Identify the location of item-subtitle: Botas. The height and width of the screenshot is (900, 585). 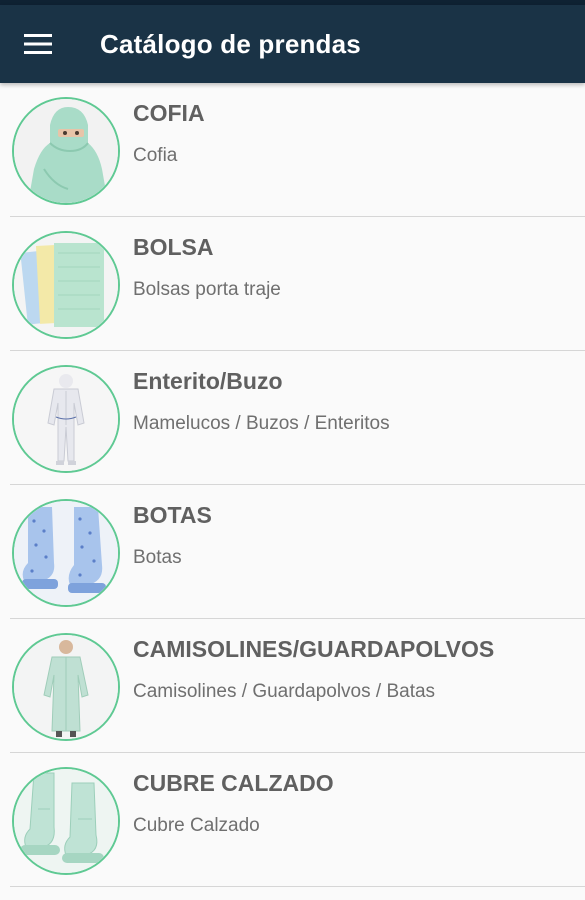
(157, 557).